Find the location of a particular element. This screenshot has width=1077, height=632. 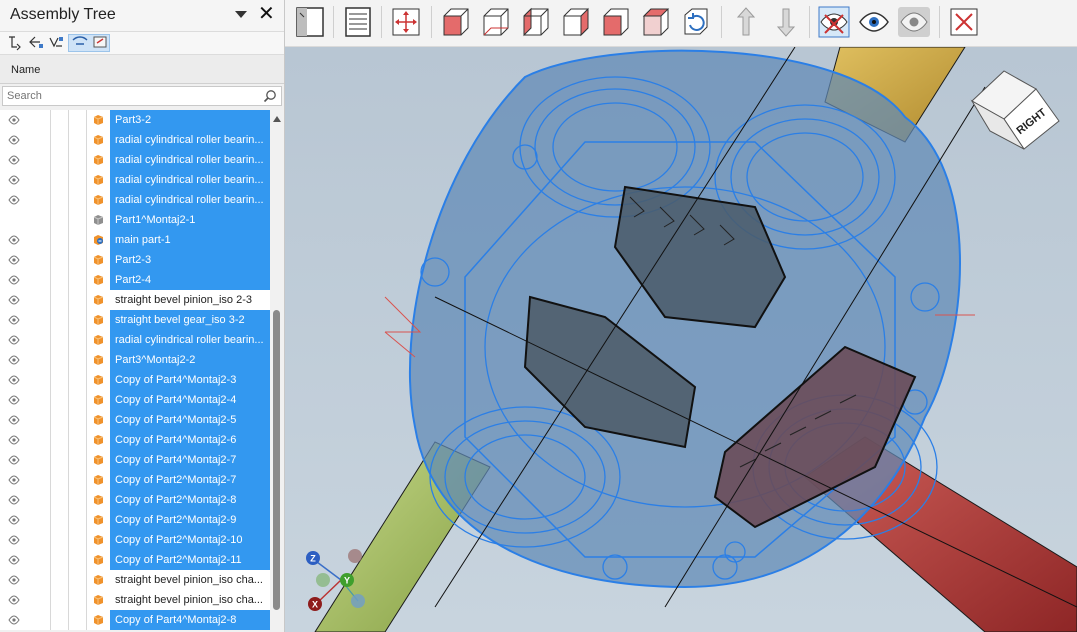

fit-view-button is located at coordinates (406, 22).